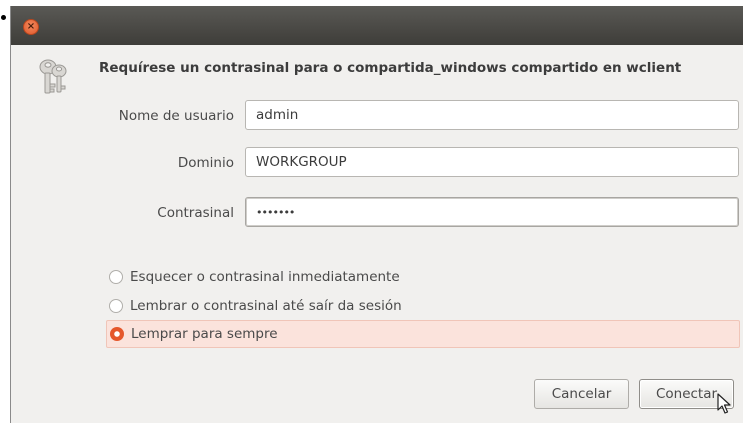  I want to click on radio-forget-immediately: Esquecer o contrasinal inmediatamente, so click(253, 277).